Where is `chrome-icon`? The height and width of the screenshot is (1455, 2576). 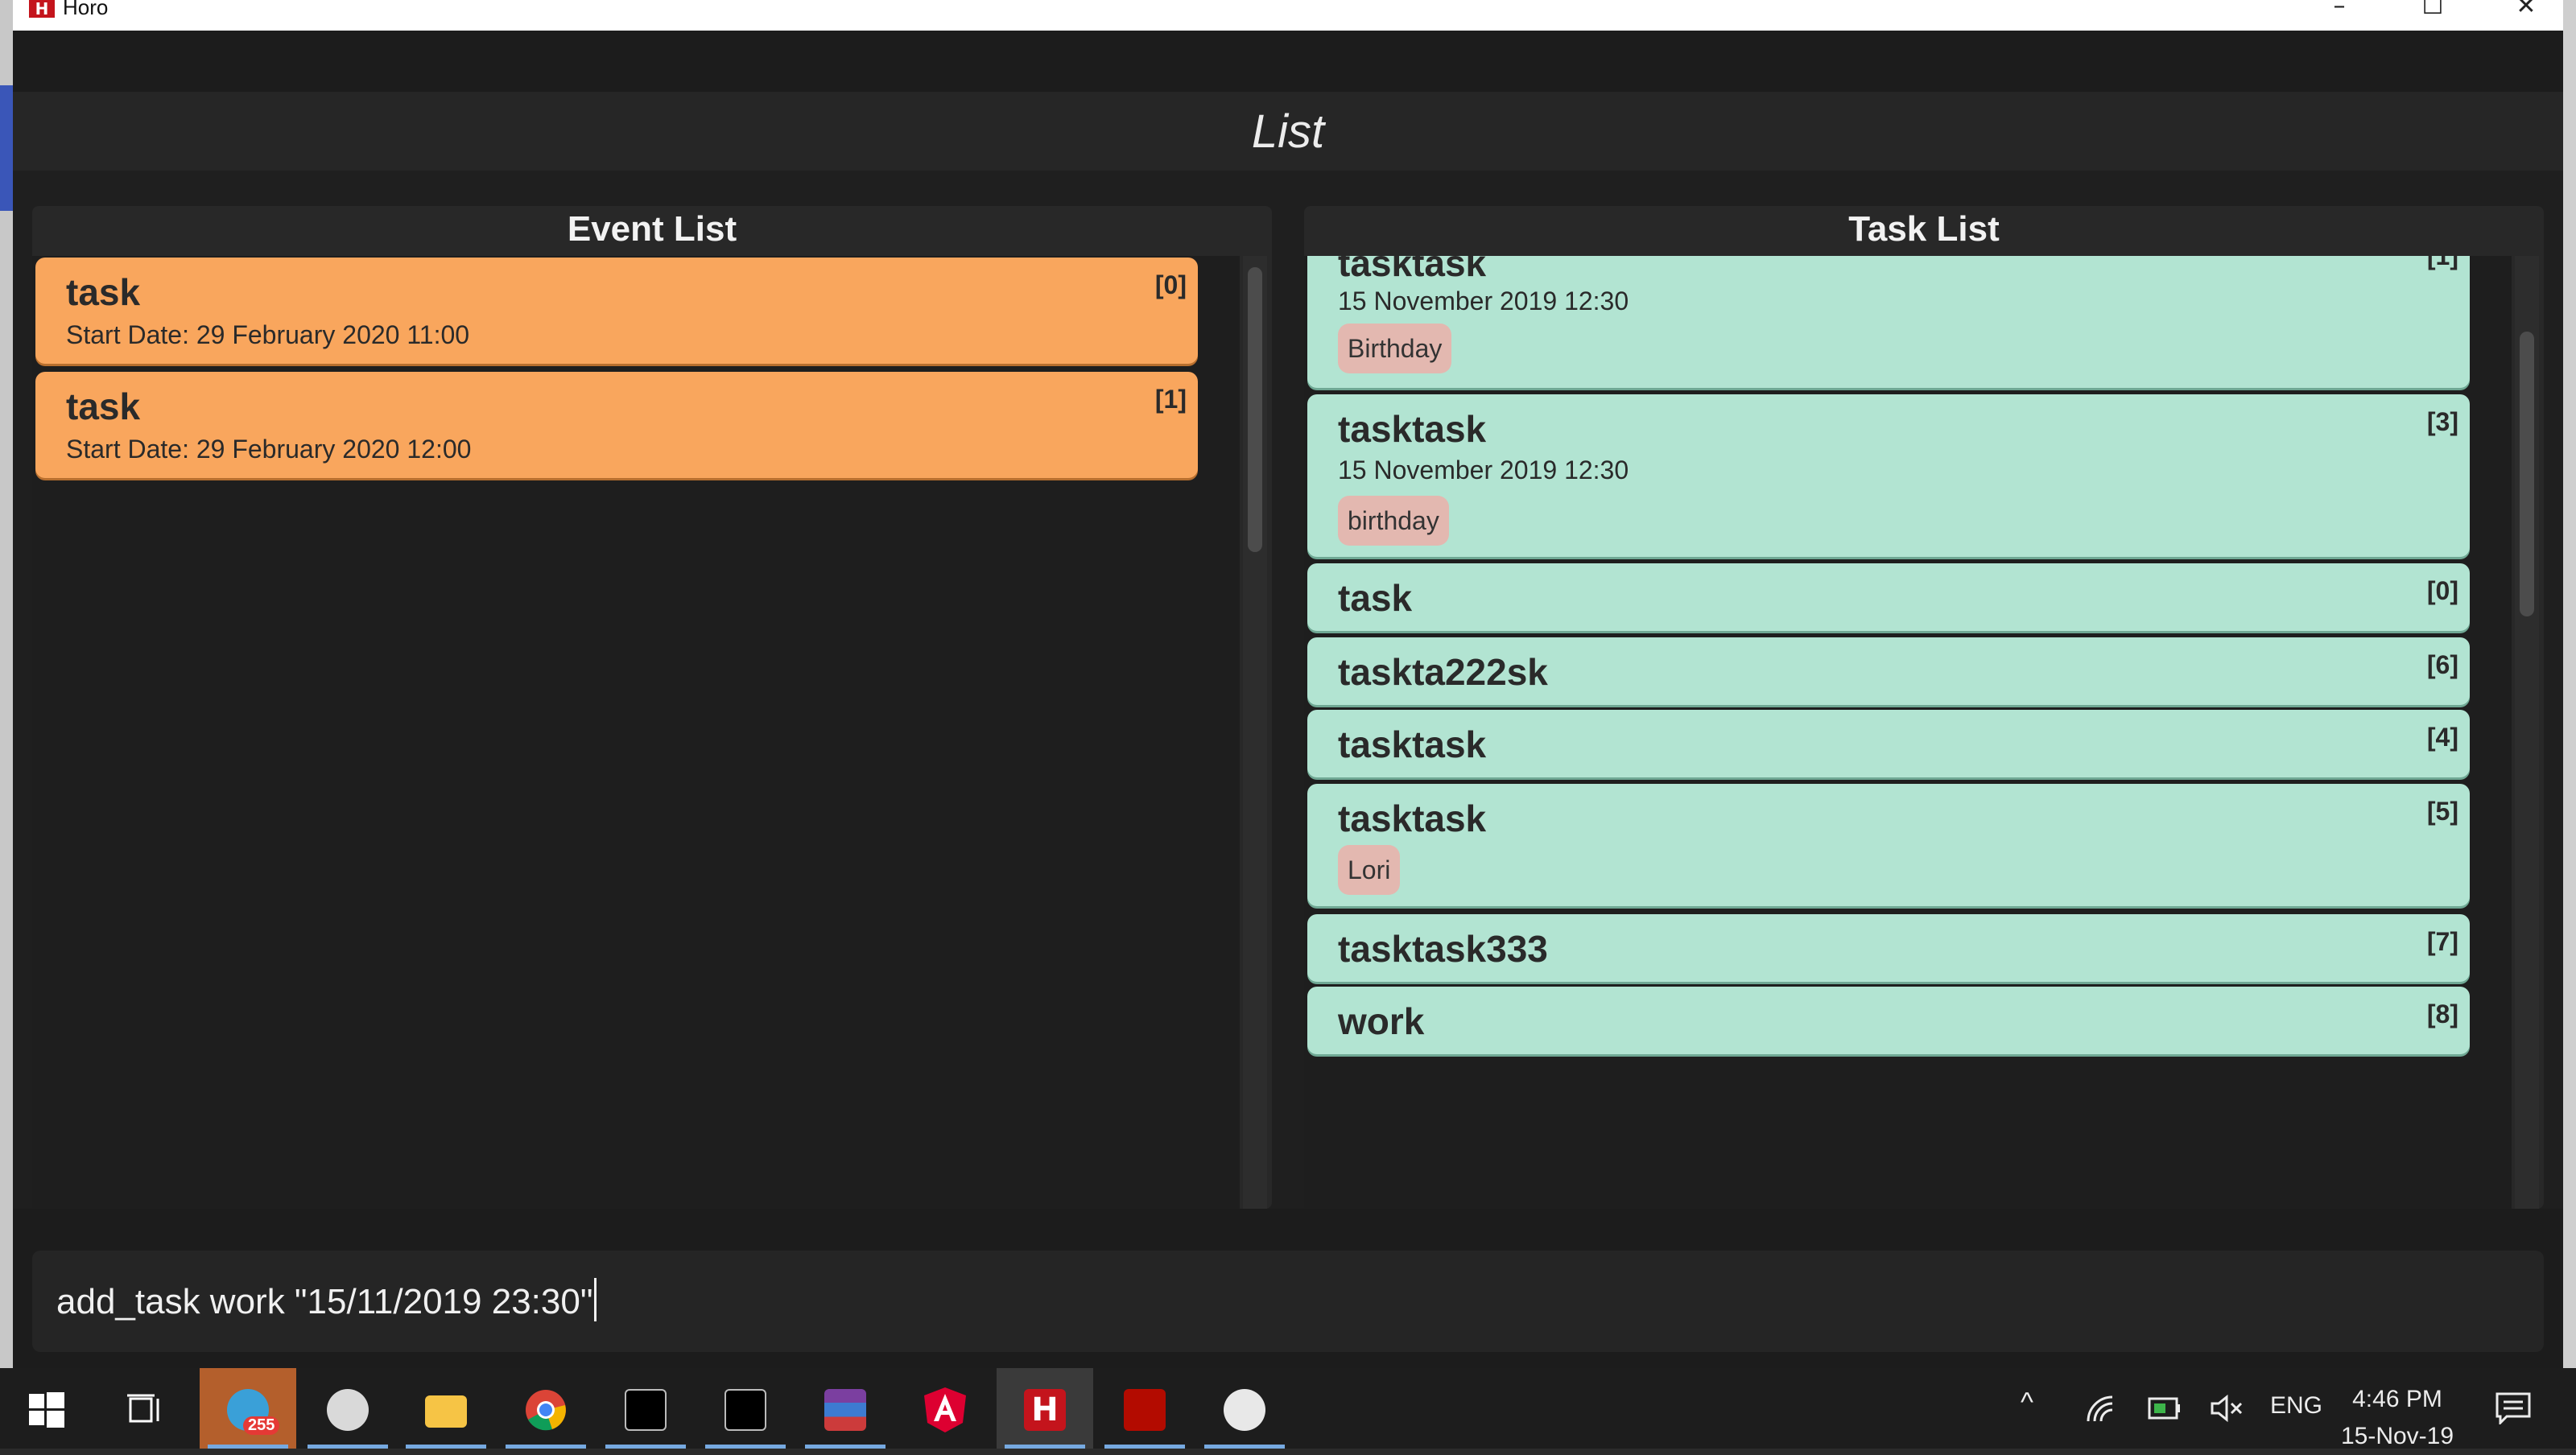 chrome-icon is located at coordinates (546, 1410).